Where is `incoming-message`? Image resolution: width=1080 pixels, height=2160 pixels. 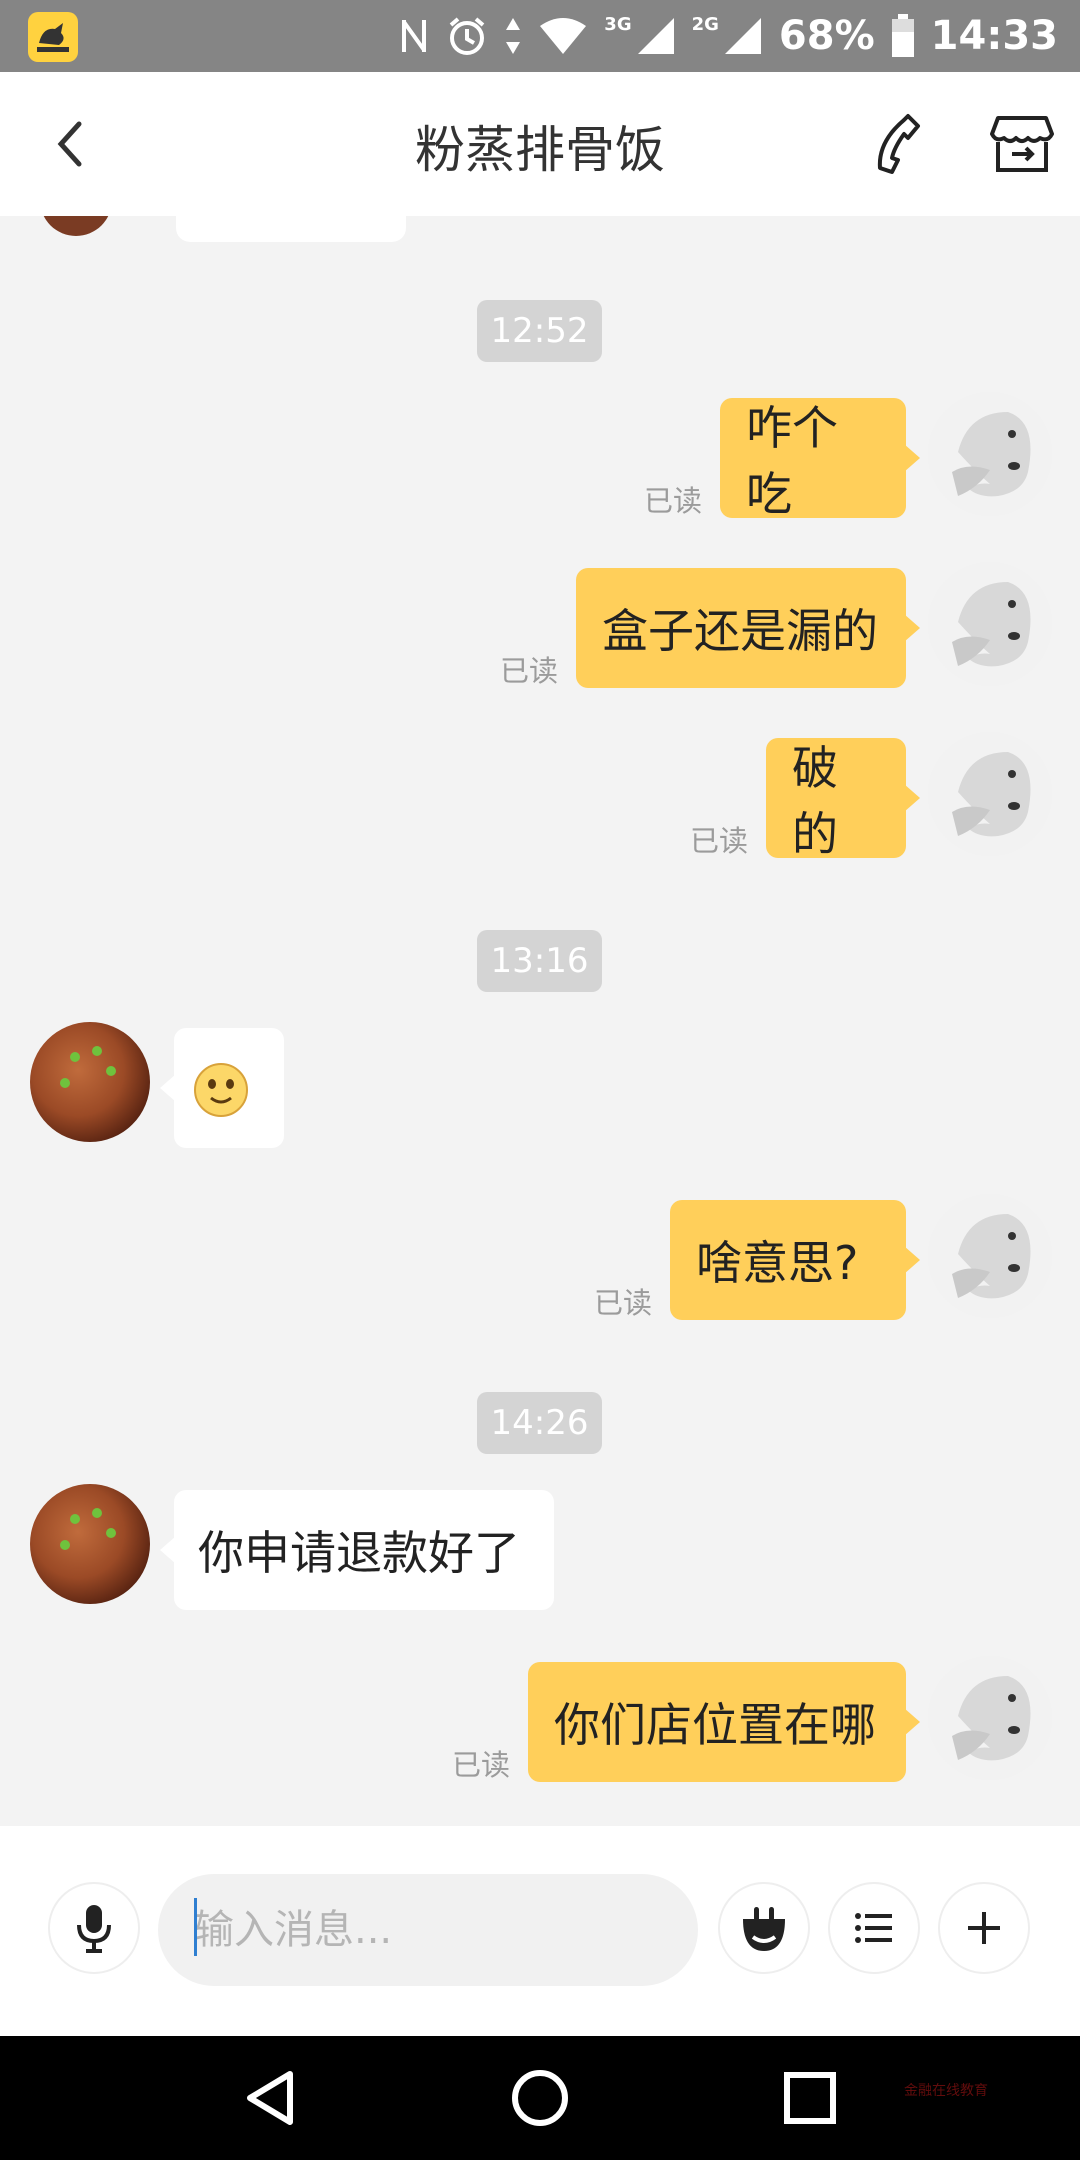
incoming-message is located at coordinates (222, 1088).